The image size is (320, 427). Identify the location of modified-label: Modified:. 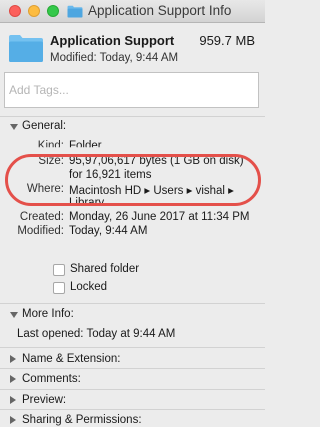
(40, 231).